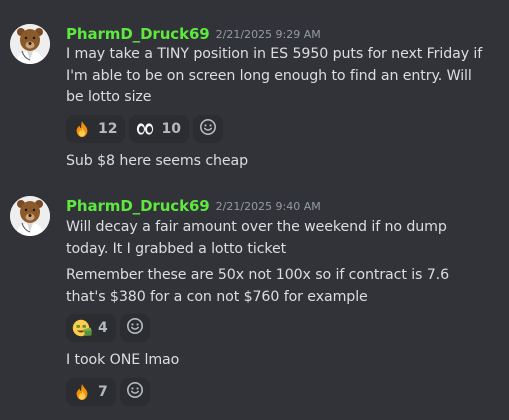 The image size is (509, 420). Describe the element at coordinates (108, 129) in the screenshot. I see `reaction-count: 12` at that location.